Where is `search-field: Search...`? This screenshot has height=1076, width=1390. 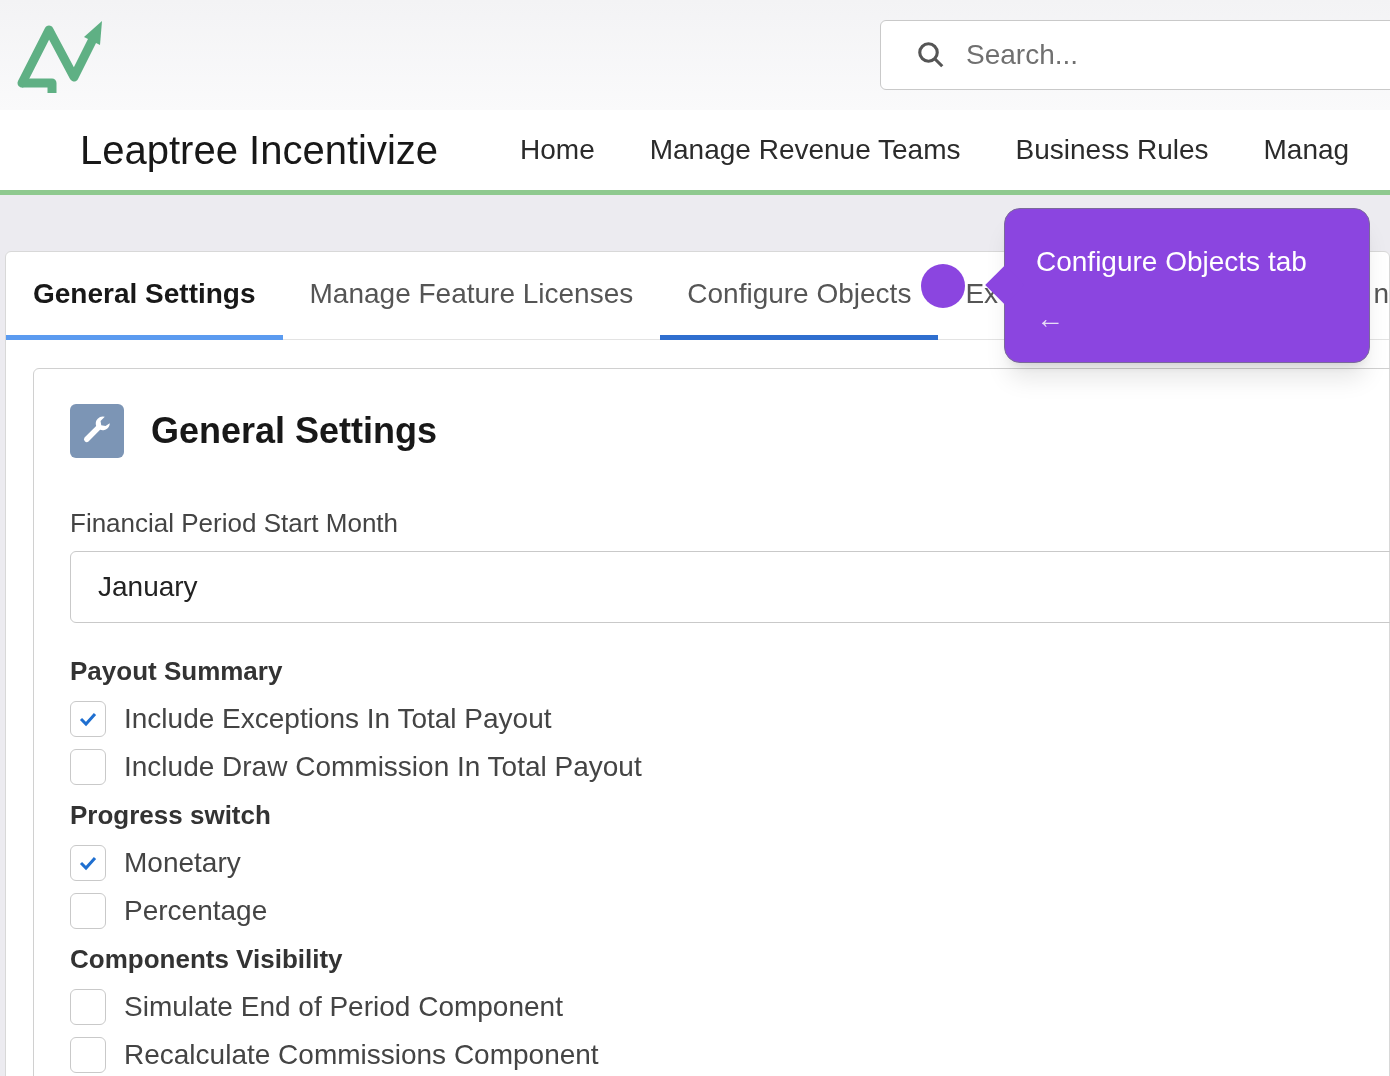 search-field: Search... is located at coordinates (1135, 55).